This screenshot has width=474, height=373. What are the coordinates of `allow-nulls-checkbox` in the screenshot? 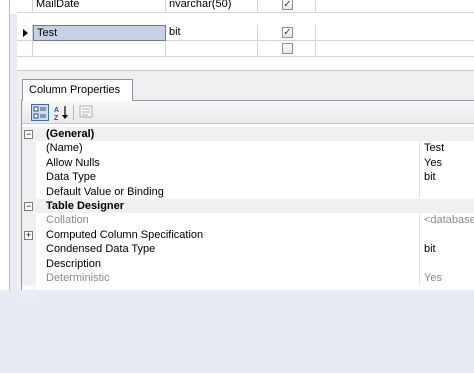 It's located at (287, 48).